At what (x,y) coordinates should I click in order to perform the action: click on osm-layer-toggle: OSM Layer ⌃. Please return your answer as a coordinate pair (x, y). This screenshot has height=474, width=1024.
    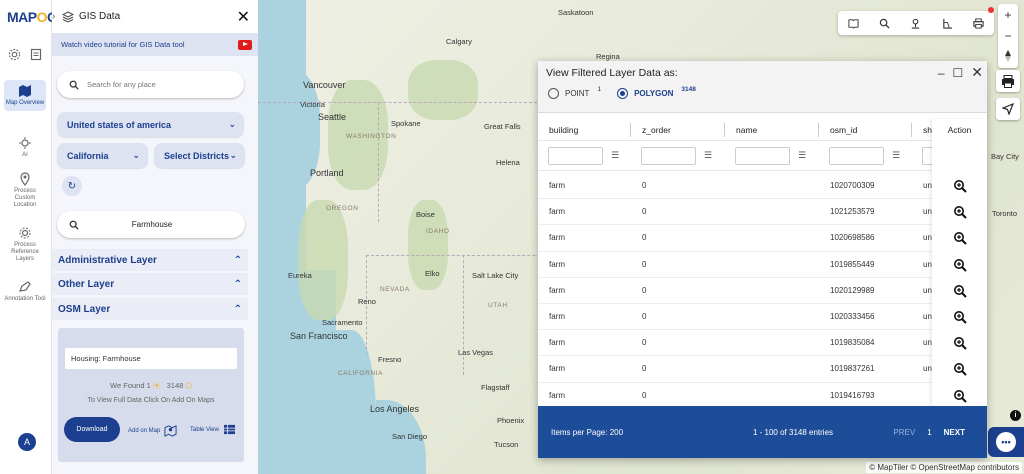
    Looking at the image, I should click on (150, 309).